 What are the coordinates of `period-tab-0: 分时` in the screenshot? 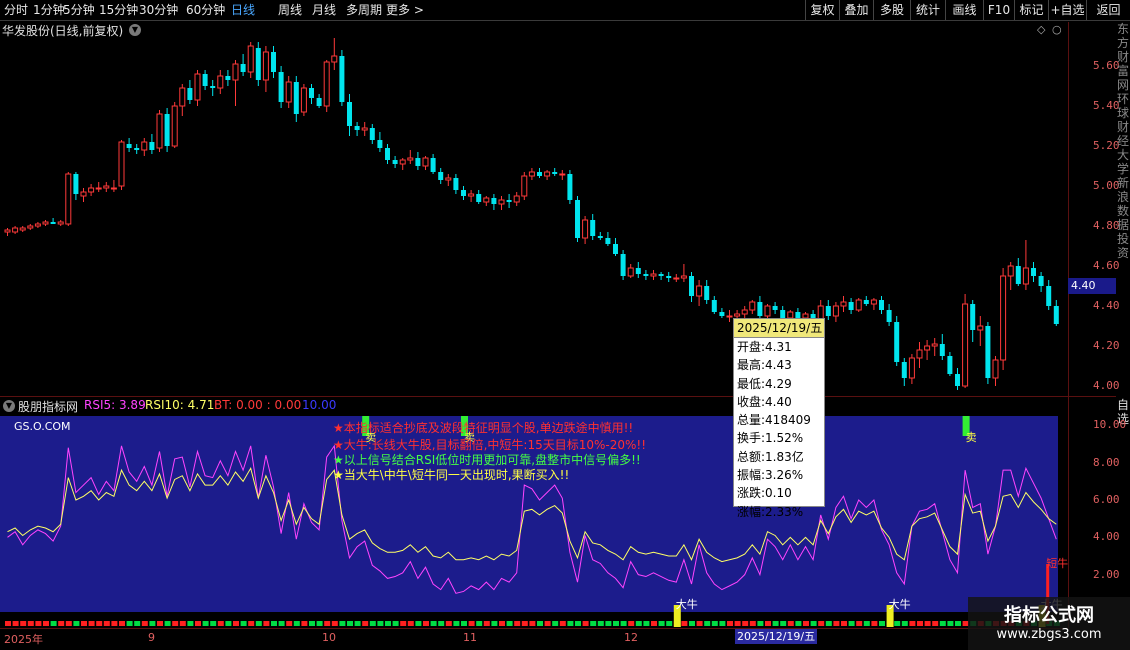 It's located at (16, 10).